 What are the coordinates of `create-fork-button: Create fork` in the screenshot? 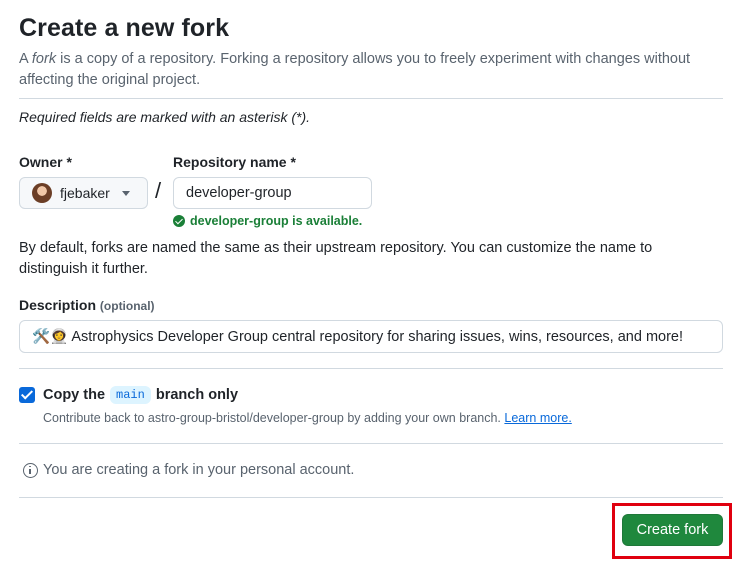 It's located at (672, 530).